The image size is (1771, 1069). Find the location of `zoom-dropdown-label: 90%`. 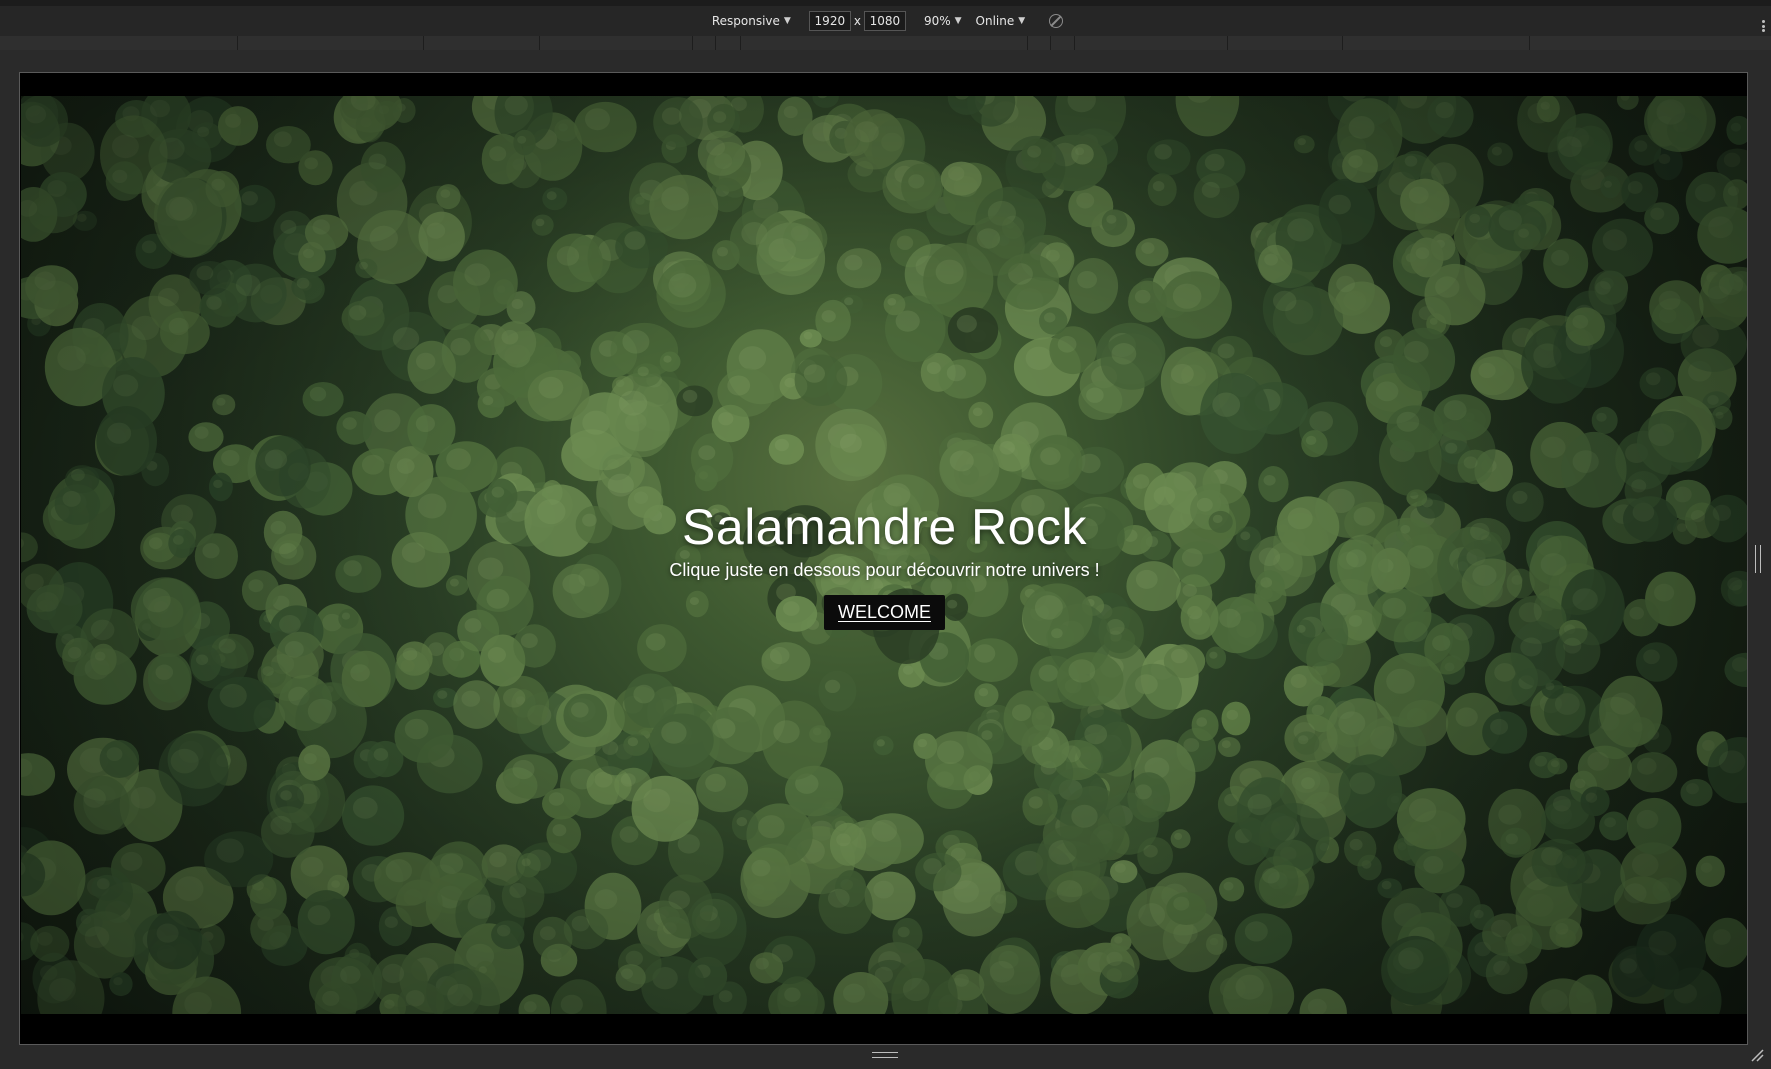

zoom-dropdown-label: 90% is located at coordinates (937, 21).